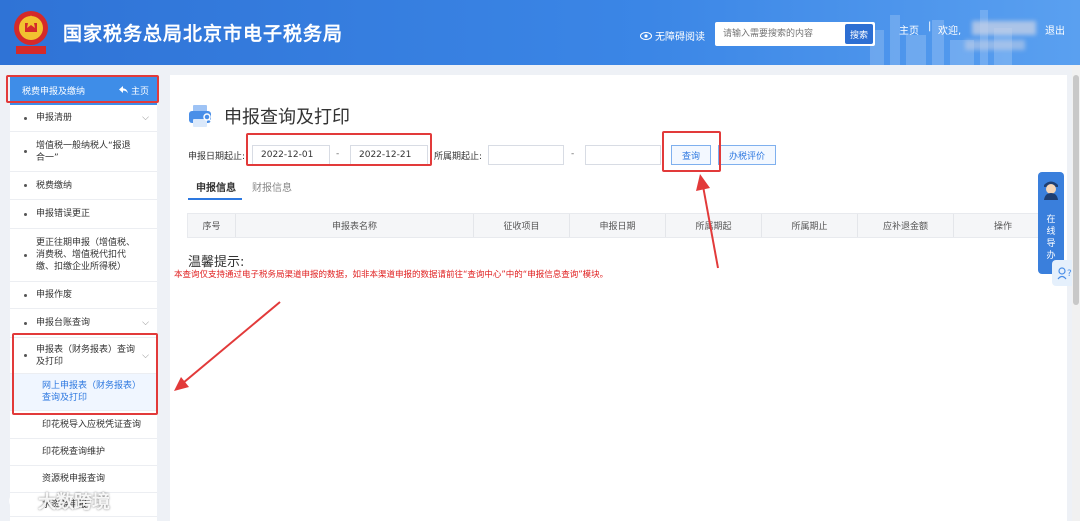 This screenshot has height=521, width=1080. What do you see at coordinates (691, 151) in the screenshot?
I see `annotation-box-query-button` at bounding box center [691, 151].